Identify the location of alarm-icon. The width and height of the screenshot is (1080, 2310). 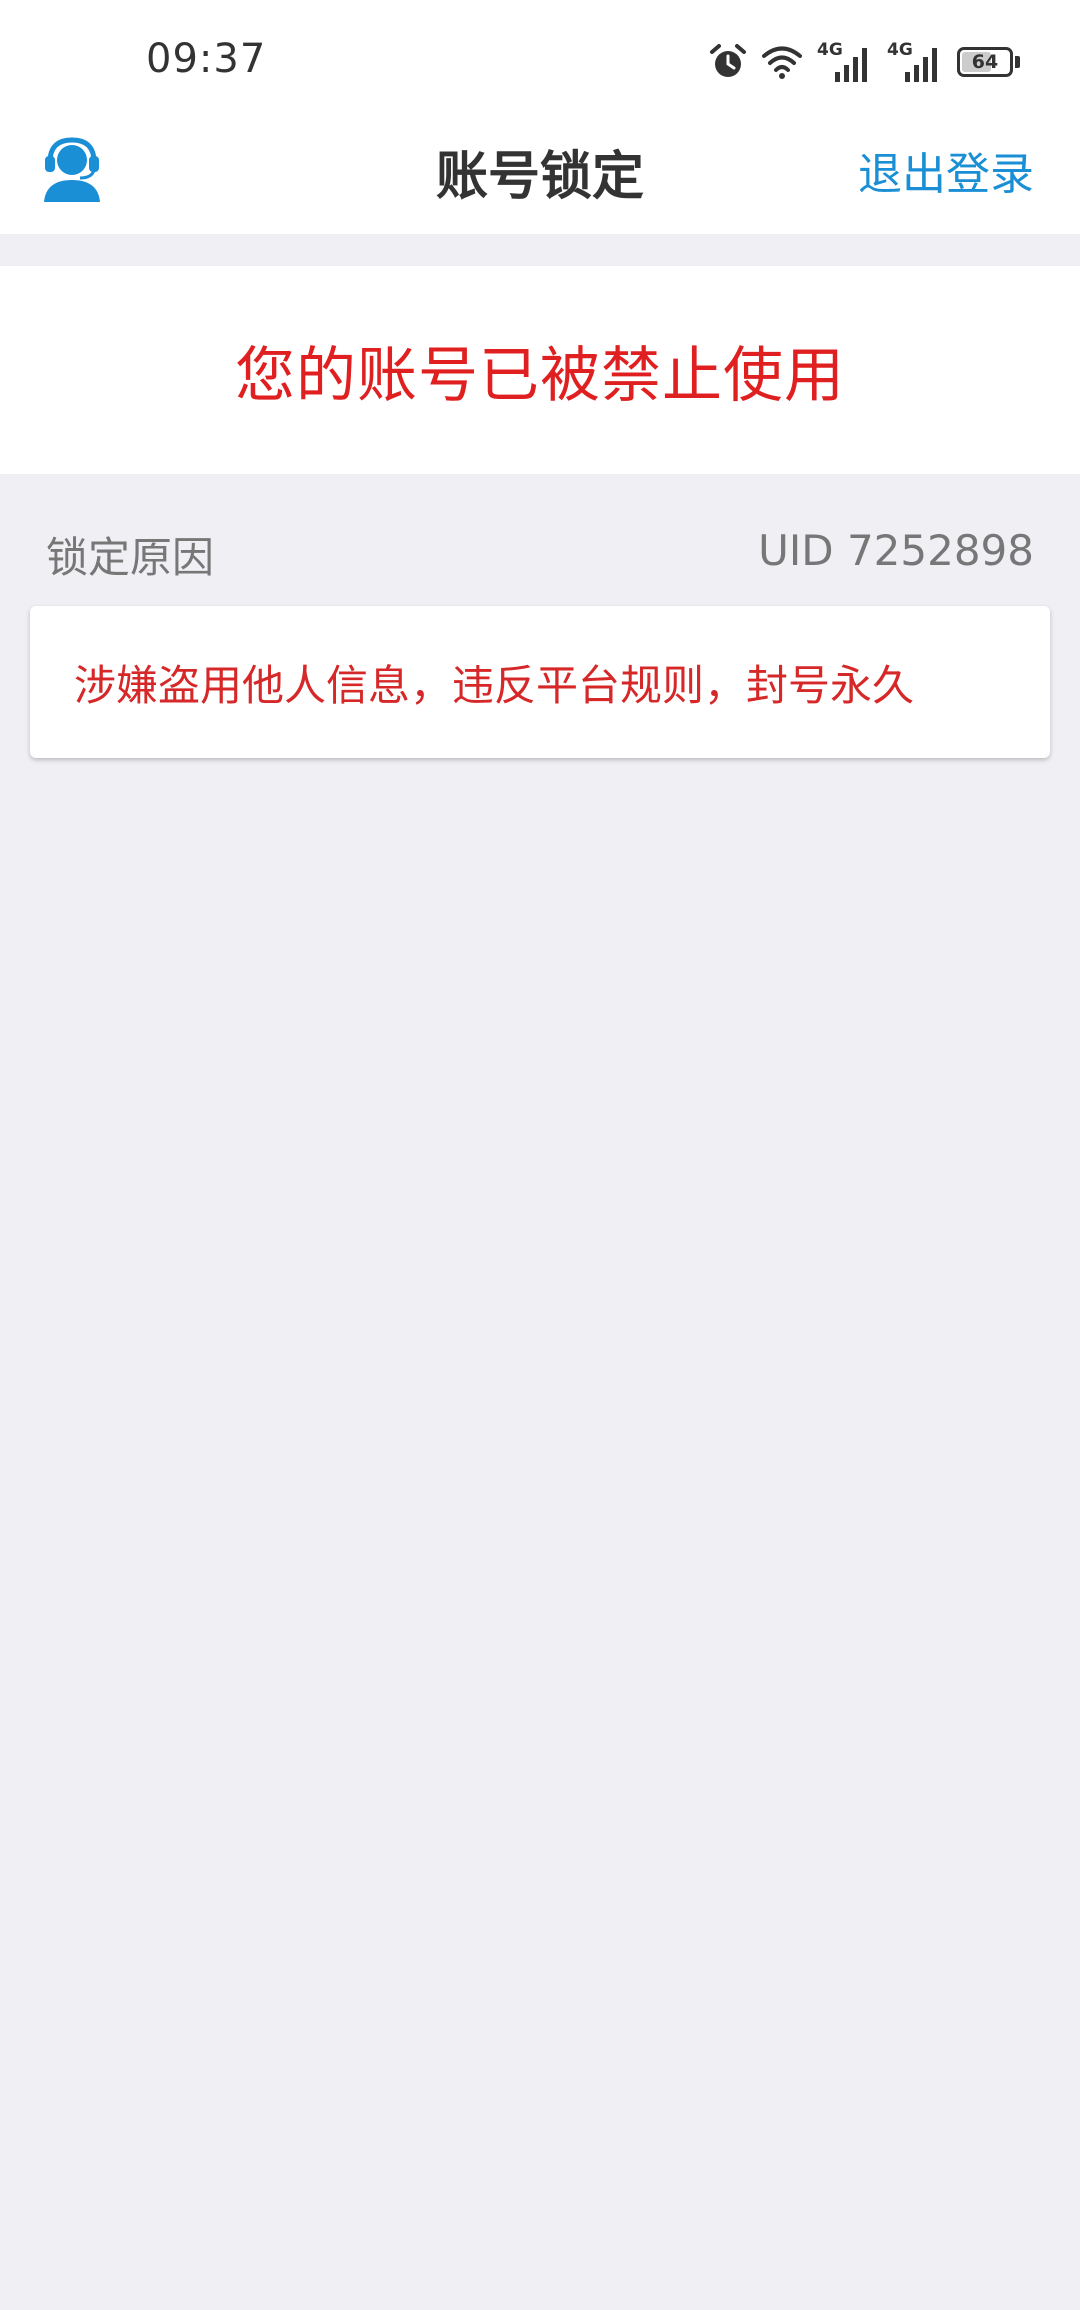
(728, 62).